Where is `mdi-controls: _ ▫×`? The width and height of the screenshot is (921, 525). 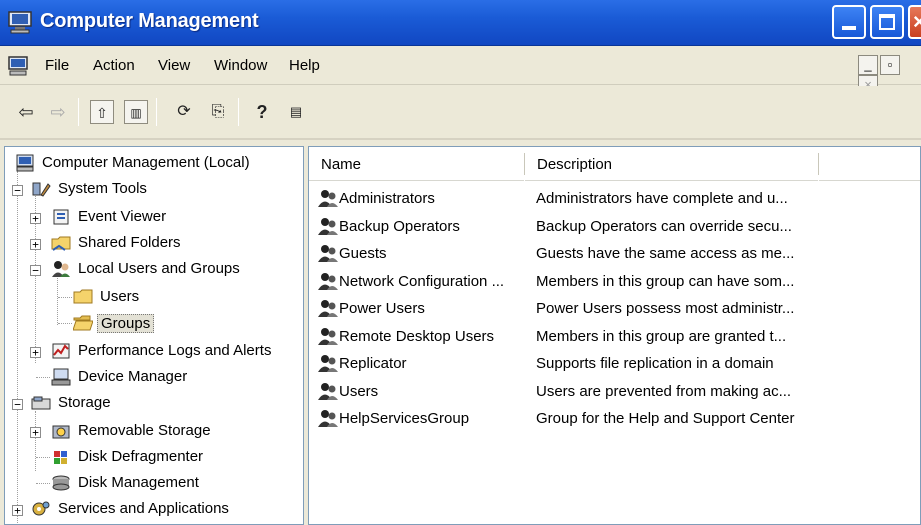 mdi-controls: _ ▫× is located at coordinates (889, 75).